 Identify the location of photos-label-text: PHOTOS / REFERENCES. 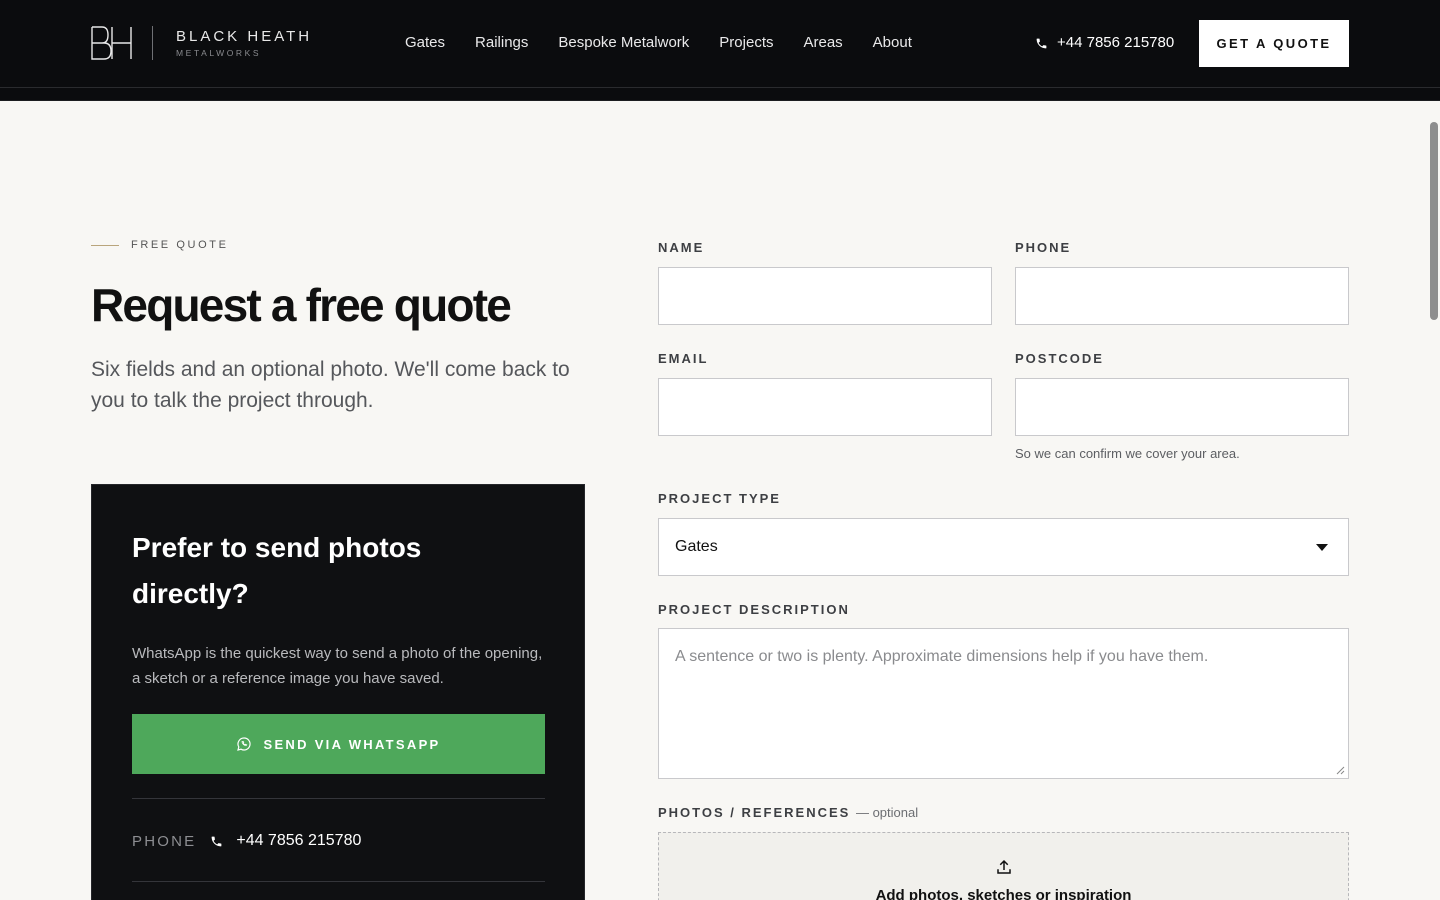
(754, 812).